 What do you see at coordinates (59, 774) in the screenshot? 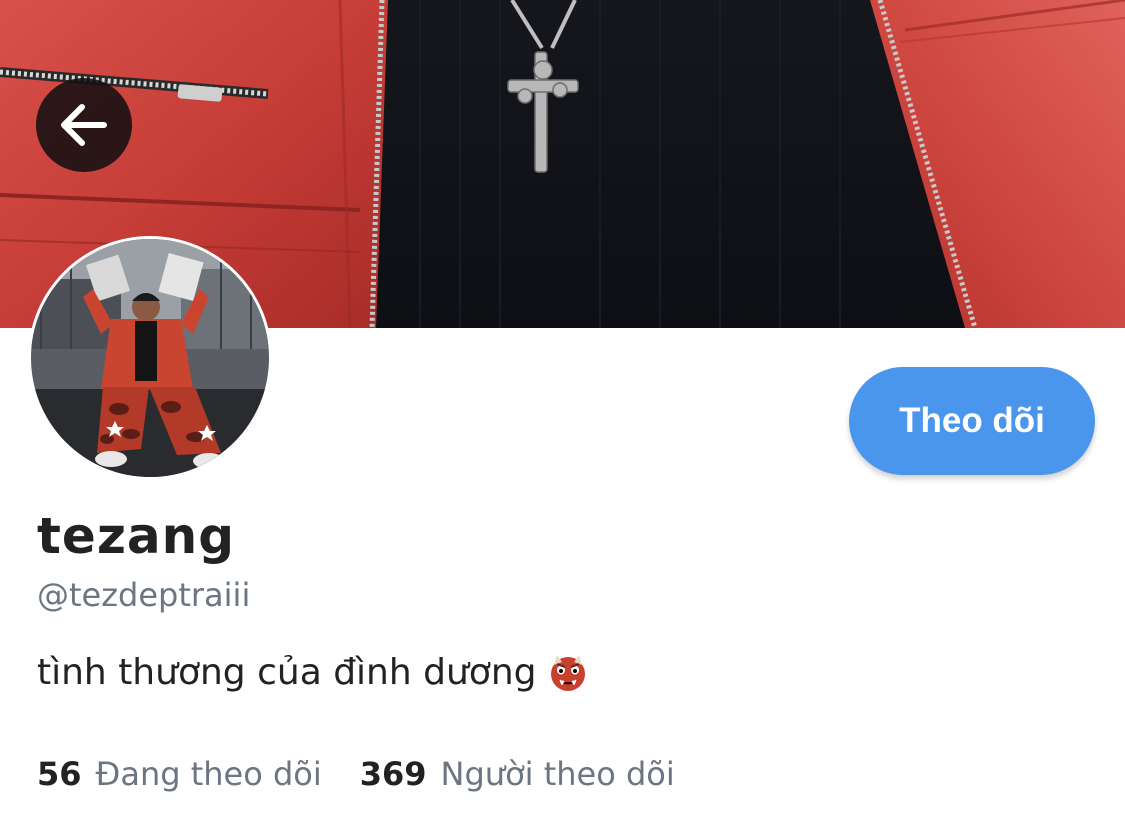
I see `following-count: 56` at bounding box center [59, 774].